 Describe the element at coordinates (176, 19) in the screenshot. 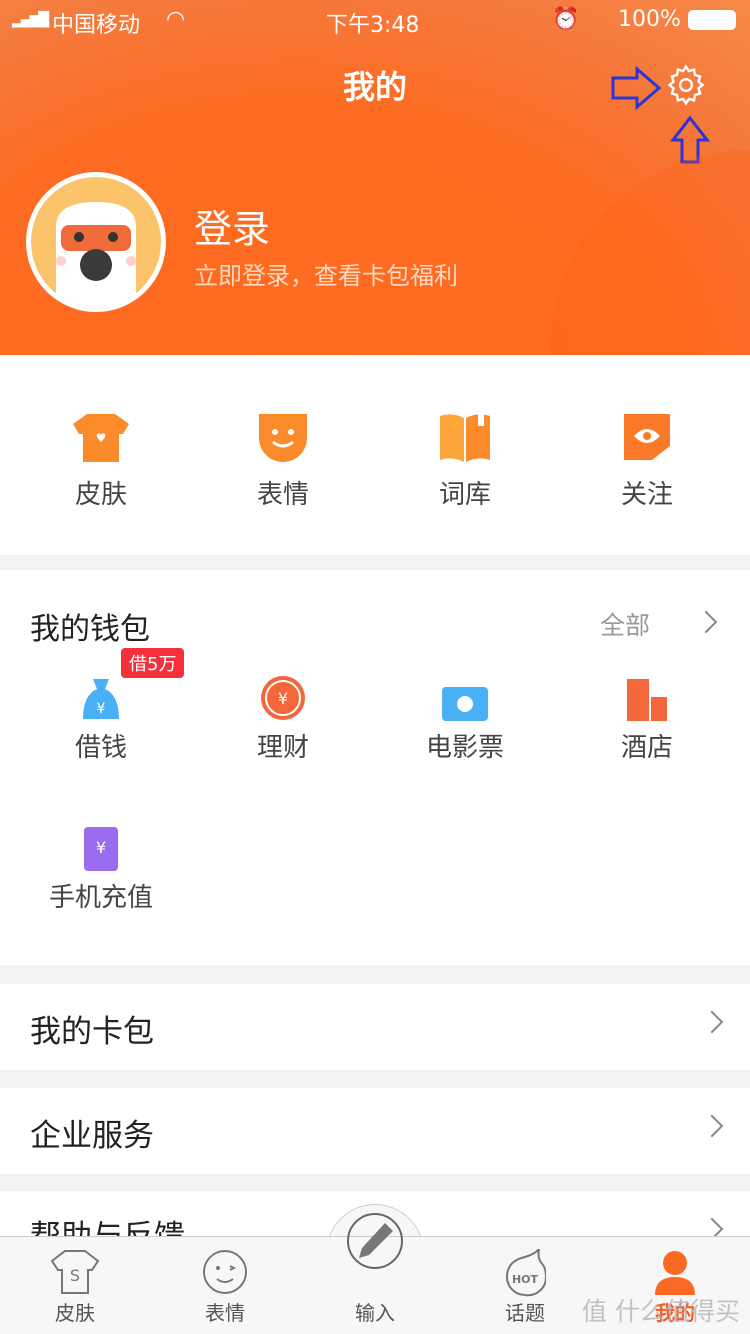

I see `wifi-icon: ◠` at that location.